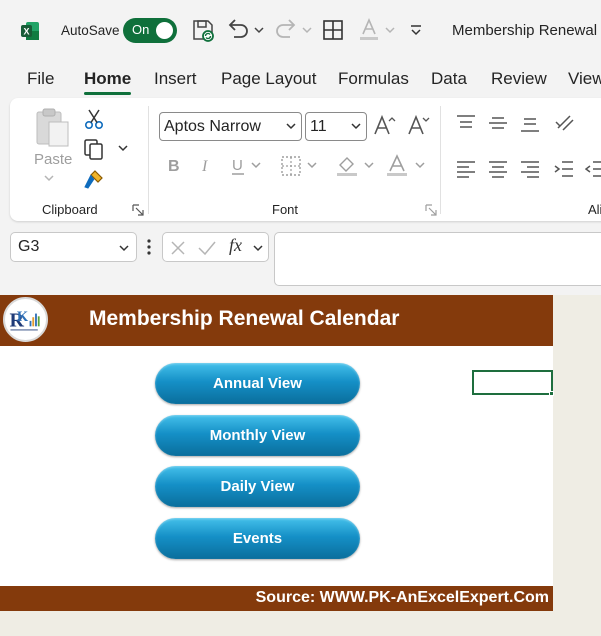  Describe the element at coordinates (141, 29) in the screenshot. I see `autosave-state: On` at that location.